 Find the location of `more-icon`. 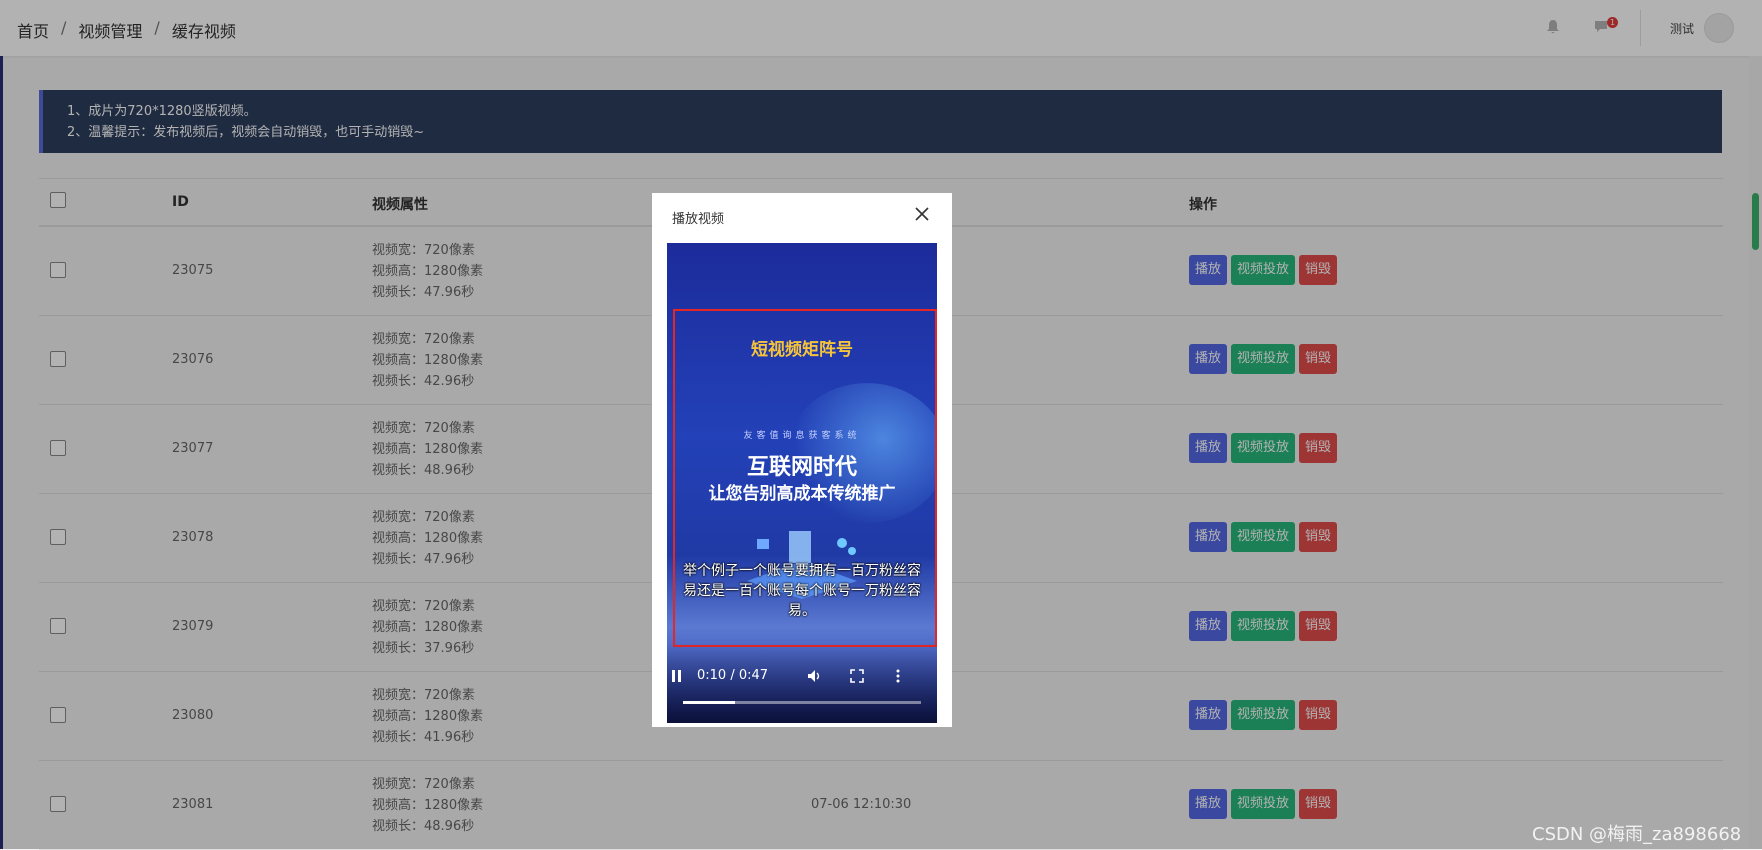

more-icon is located at coordinates (898, 678).